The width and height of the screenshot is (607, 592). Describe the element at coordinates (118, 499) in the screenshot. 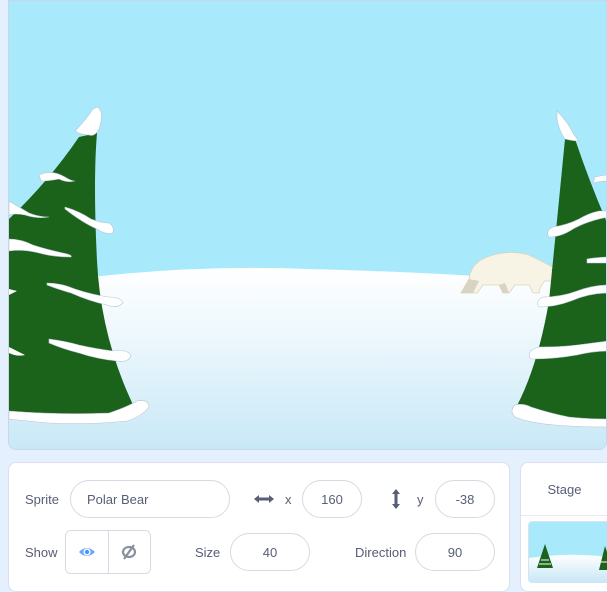

I see `sprite-name-value: Polar Bear` at that location.